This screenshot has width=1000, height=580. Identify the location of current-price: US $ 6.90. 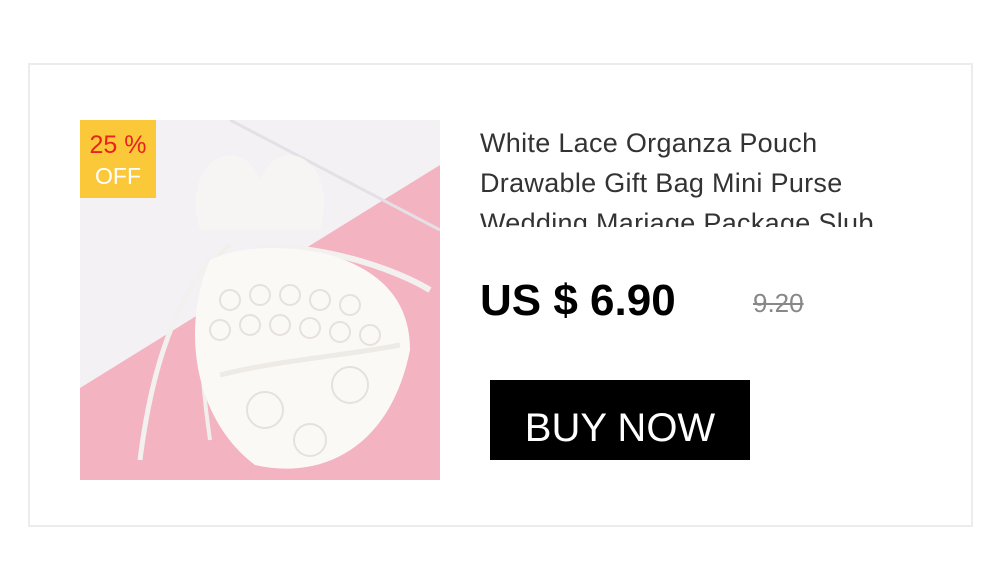
(578, 300).